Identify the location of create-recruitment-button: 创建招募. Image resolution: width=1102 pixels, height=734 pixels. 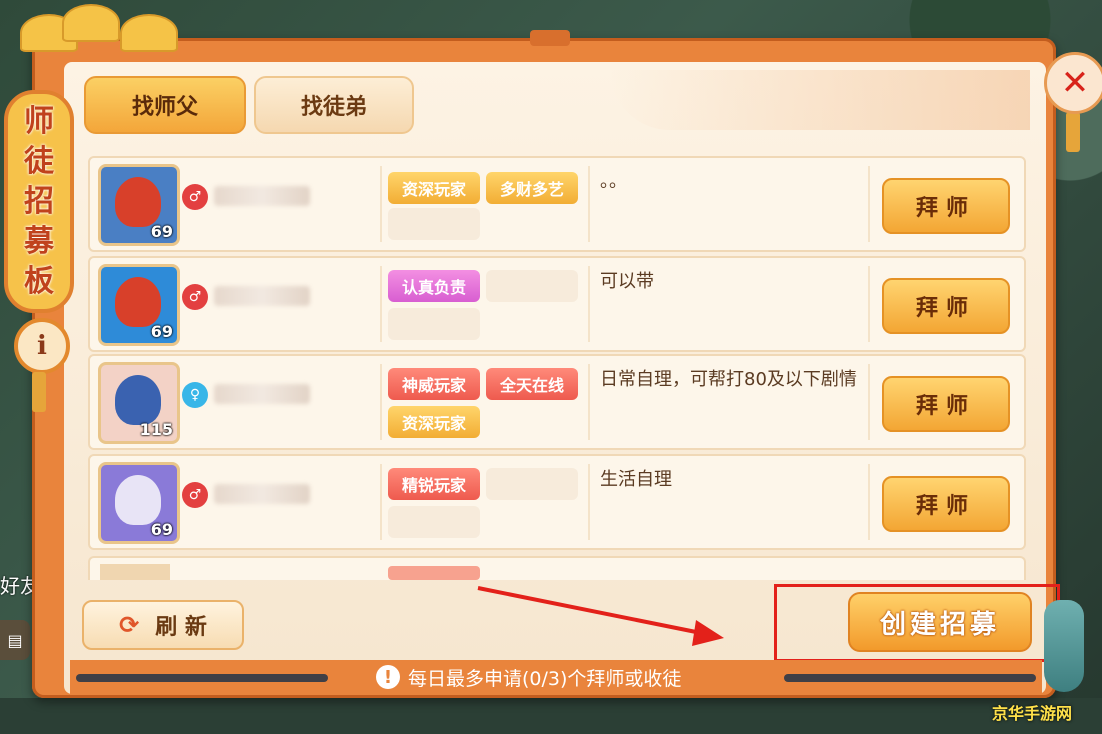
(940, 622).